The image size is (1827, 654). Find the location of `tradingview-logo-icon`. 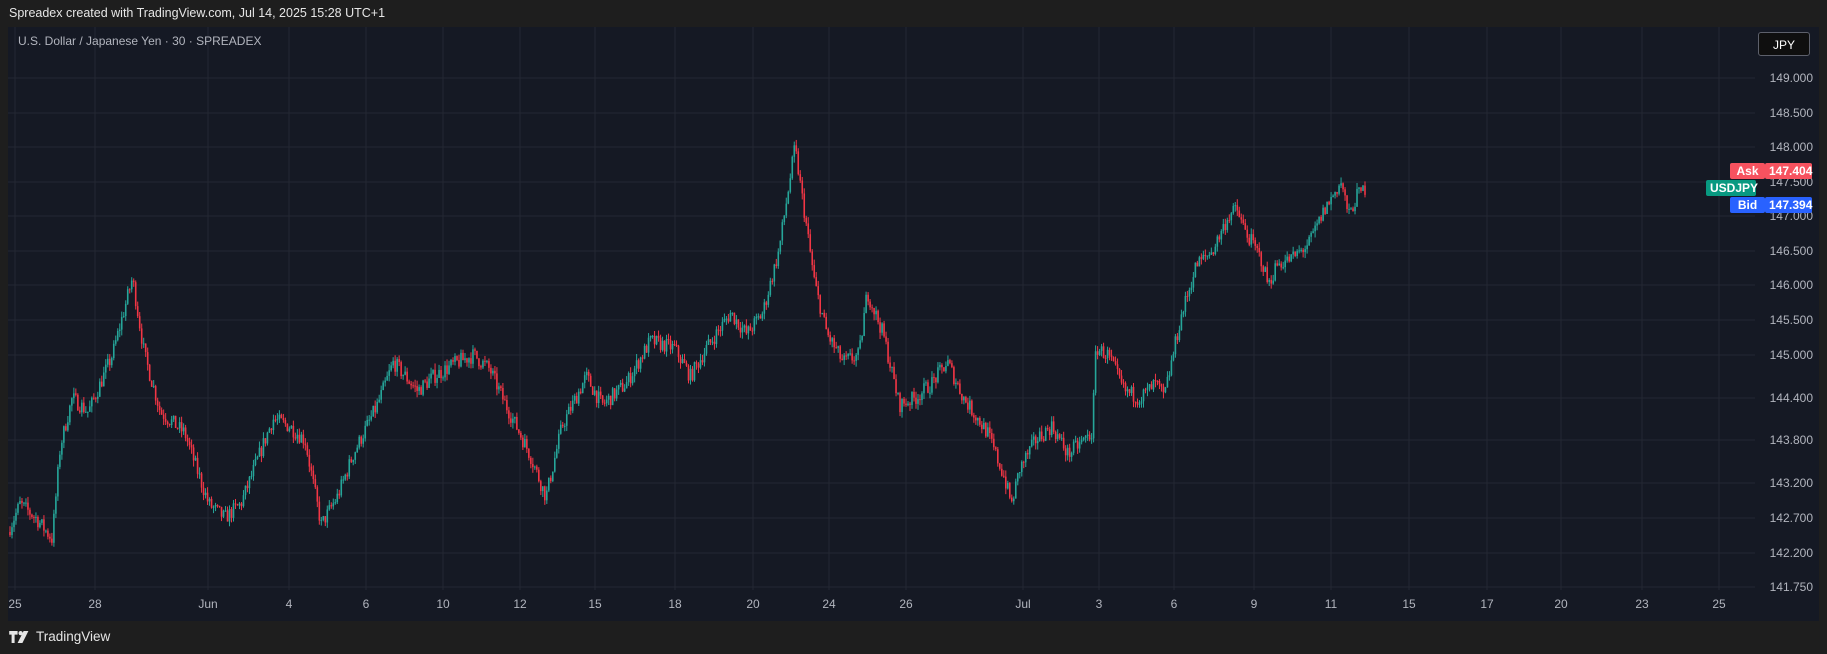

tradingview-logo-icon is located at coordinates (19, 636).